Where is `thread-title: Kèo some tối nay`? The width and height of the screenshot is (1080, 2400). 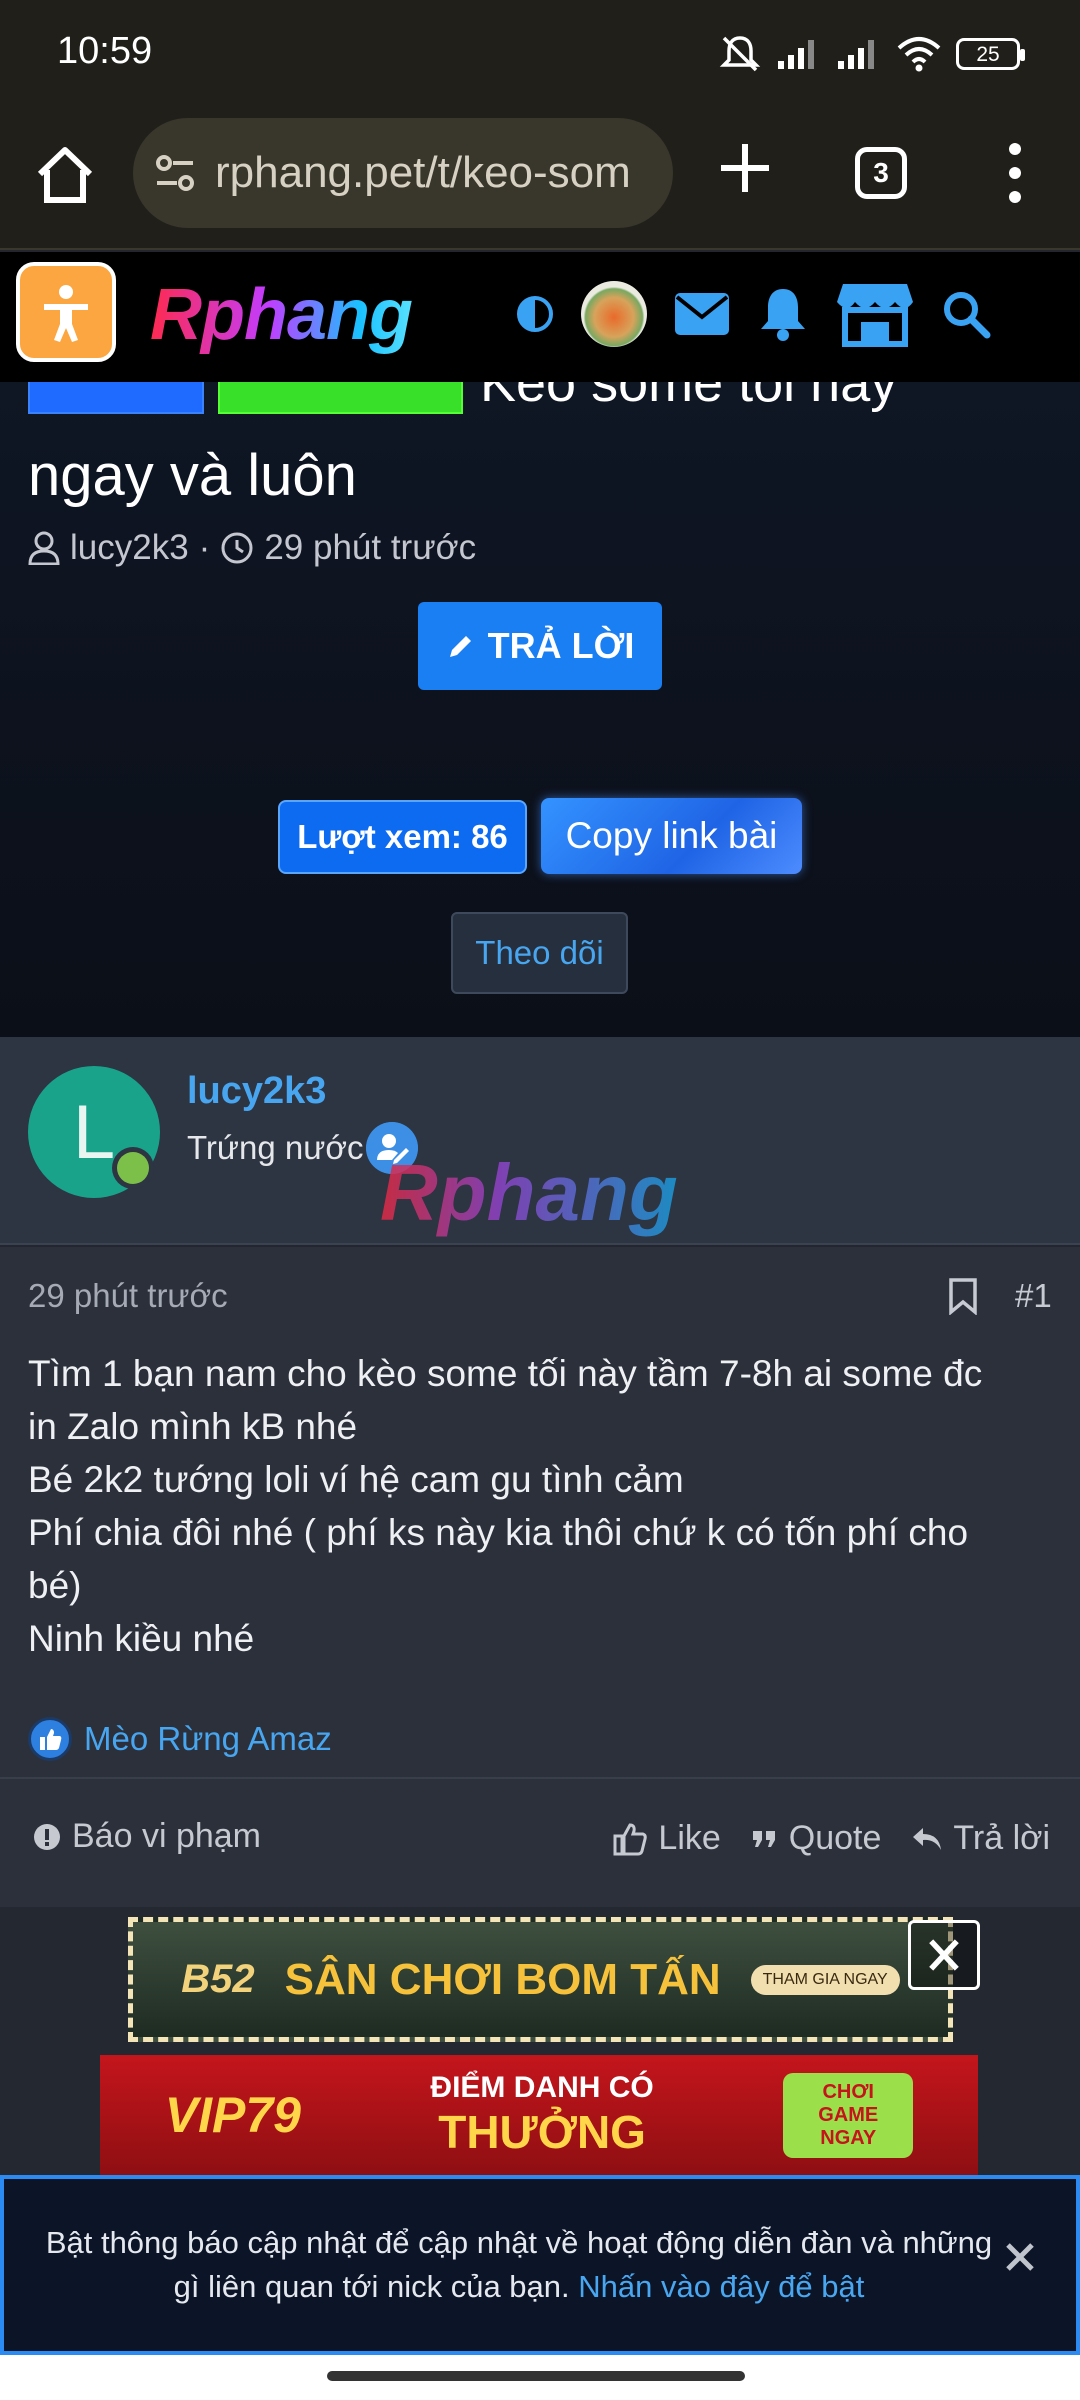 thread-title: Kèo some tối nay is located at coordinates (689, 397).